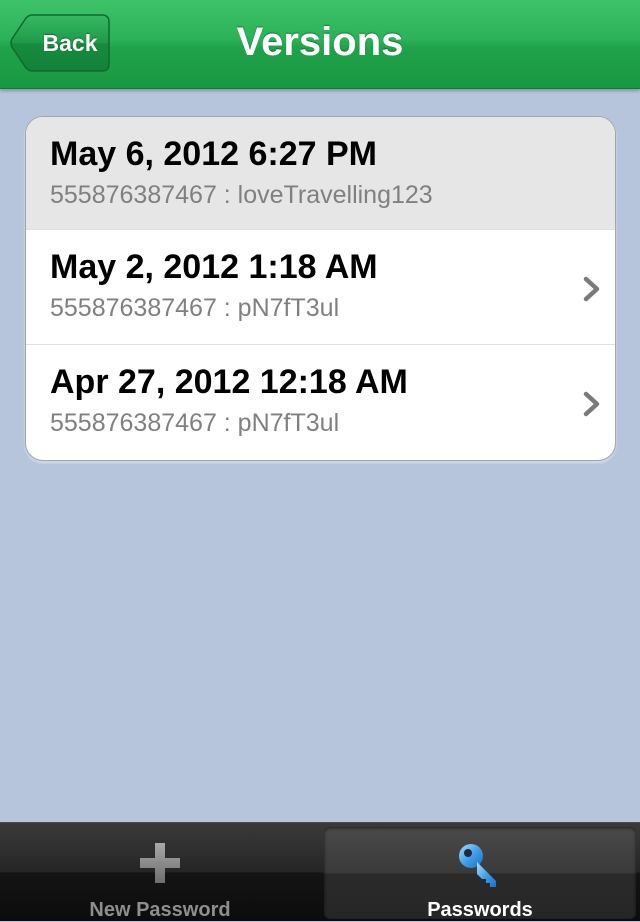  What do you see at coordinates (214, 267) in the screenshot?
I see `version-date: May 2, 2012 1:18 AM` at bounding box center [214, 267].